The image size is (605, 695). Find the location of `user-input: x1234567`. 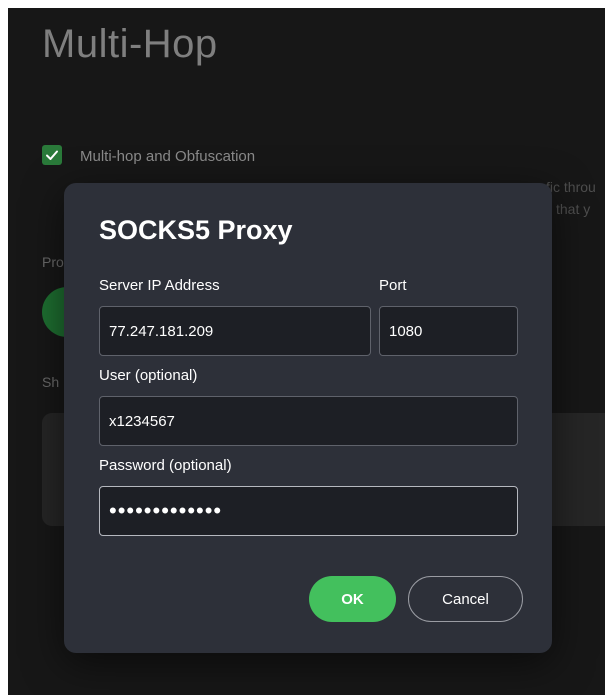

user-input: x1234567 is located at coordinates (308, 421).